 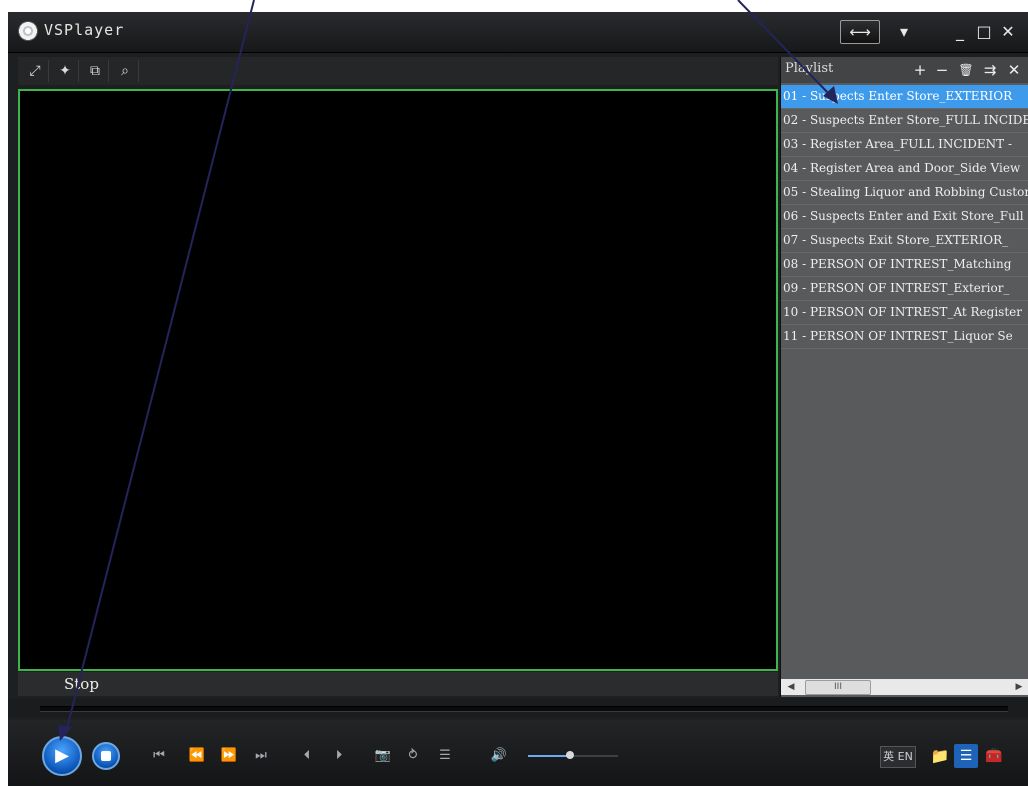 I want to click on stop-button, so click(x=106, y=756).